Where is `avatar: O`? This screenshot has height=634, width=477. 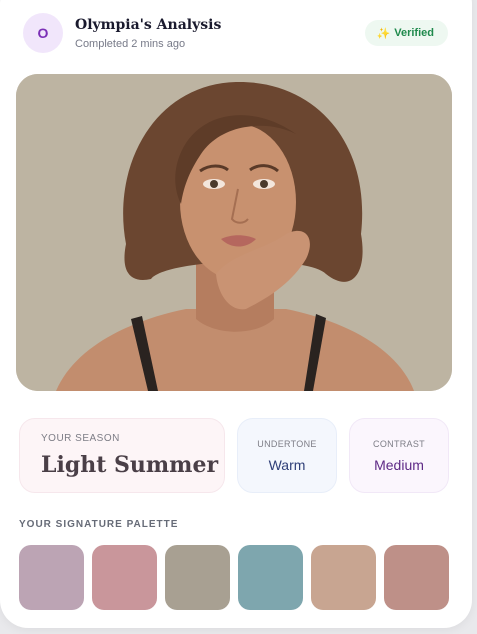 avatar: O is located at coordinates (43, 33).